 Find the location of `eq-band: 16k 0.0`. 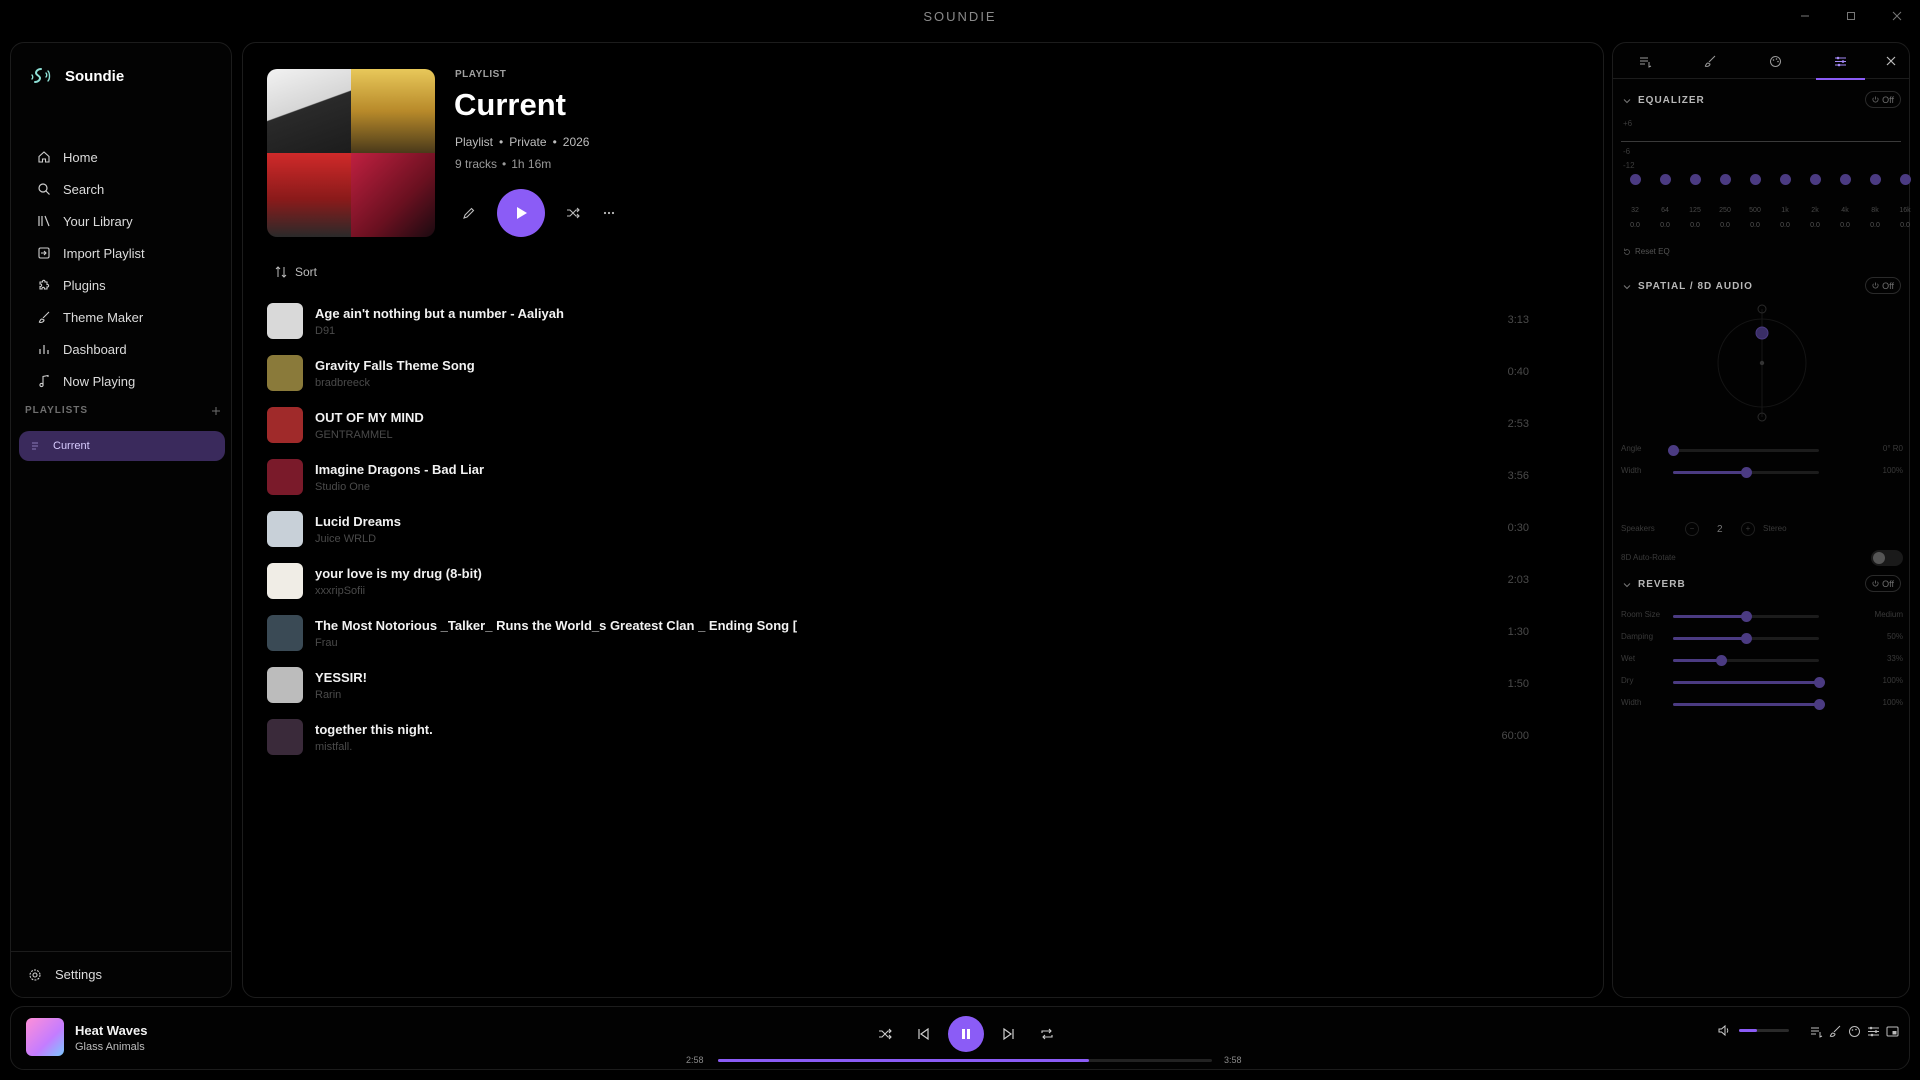

eq-band: 16k 0.0 is located at coordinates (1905, 201).